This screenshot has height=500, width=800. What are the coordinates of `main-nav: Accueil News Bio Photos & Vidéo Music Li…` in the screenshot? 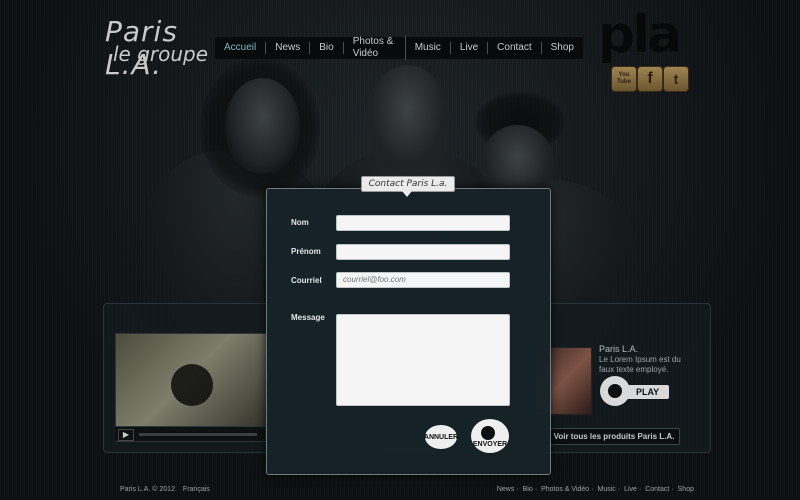 It's located at (399, 48).